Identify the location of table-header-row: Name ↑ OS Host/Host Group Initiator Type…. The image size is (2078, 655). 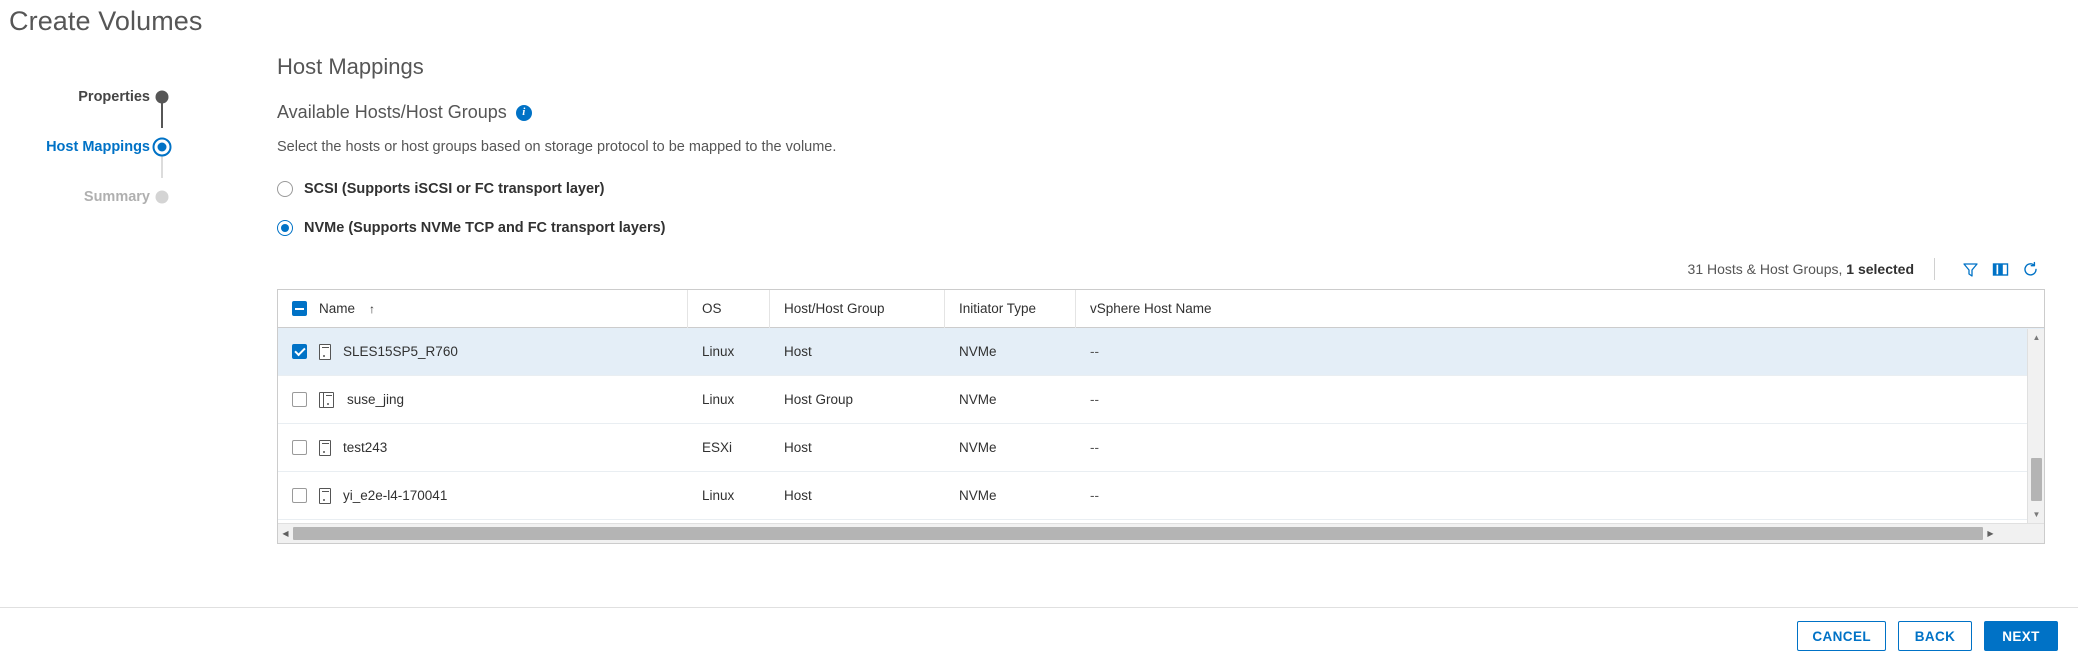
(1161, 308).